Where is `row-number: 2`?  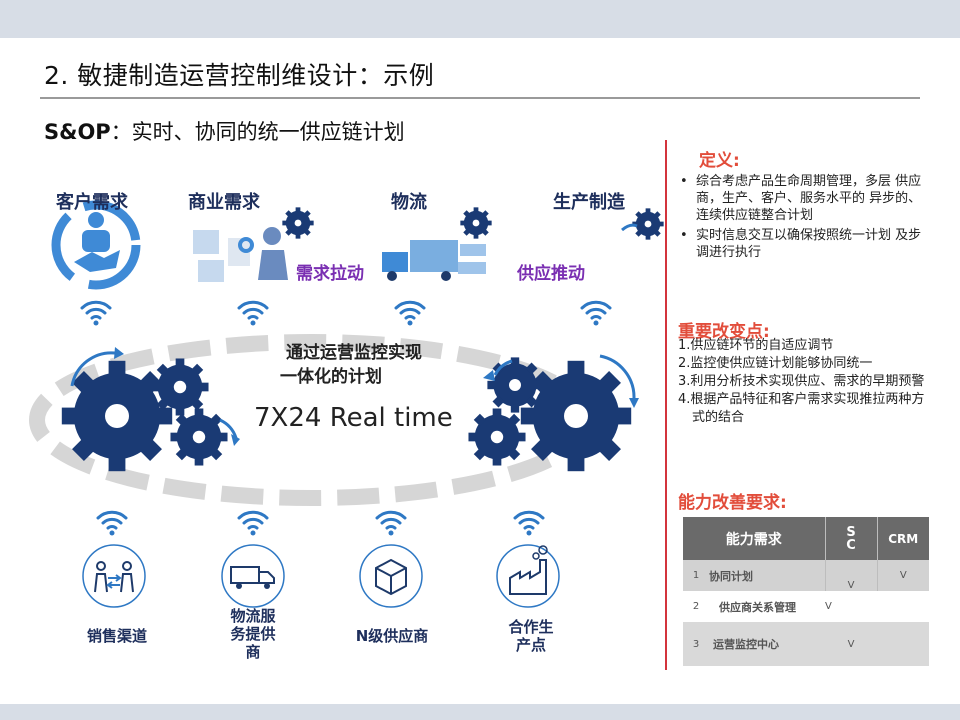 row-number: 2 is located at coordinates (696, 606).